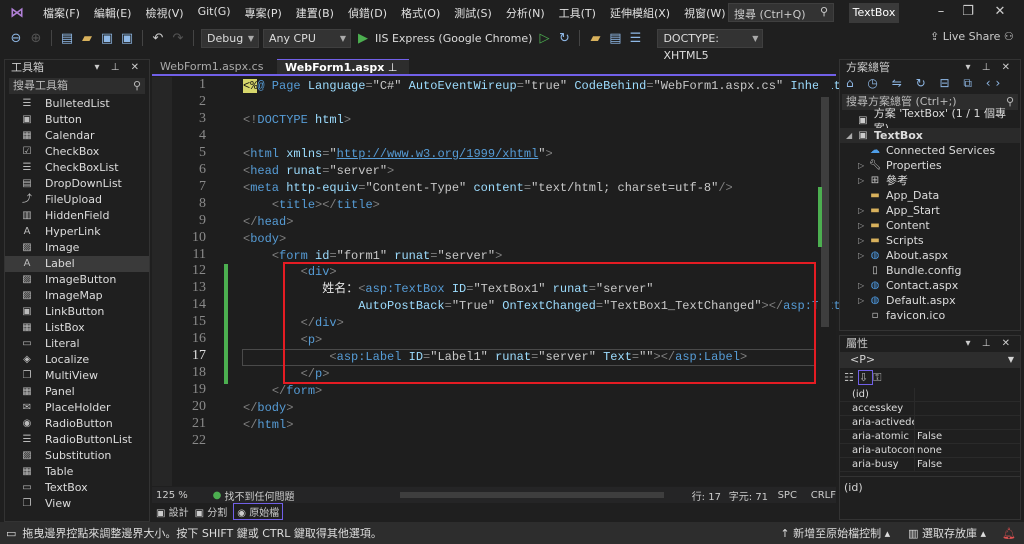 Image resolution: width=1024 pixels, height=544 pixels. I want to click on horizontal-scrollbar, so click(532, 495).